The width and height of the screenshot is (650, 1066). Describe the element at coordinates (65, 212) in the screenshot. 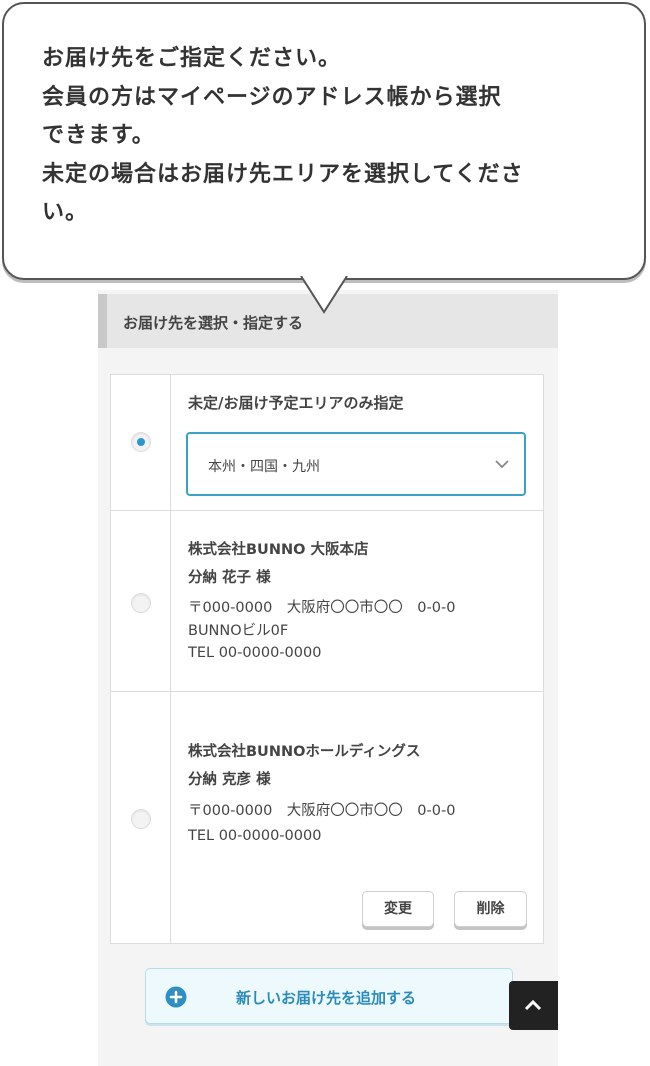

I see `bubble-line: い。` at that location.